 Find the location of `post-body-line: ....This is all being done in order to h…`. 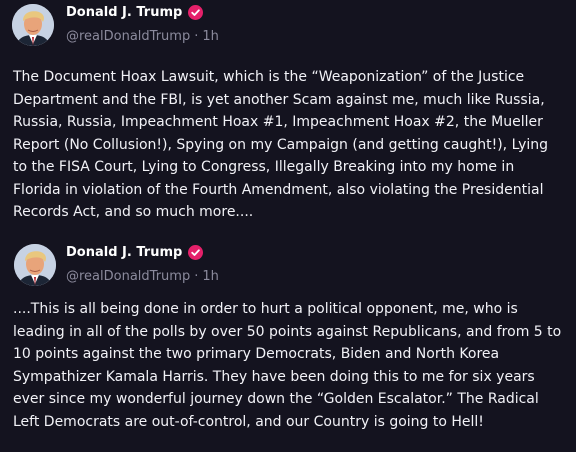

post-body-line: ....This is all being done in order to h… is located at coordinates (265, 309).